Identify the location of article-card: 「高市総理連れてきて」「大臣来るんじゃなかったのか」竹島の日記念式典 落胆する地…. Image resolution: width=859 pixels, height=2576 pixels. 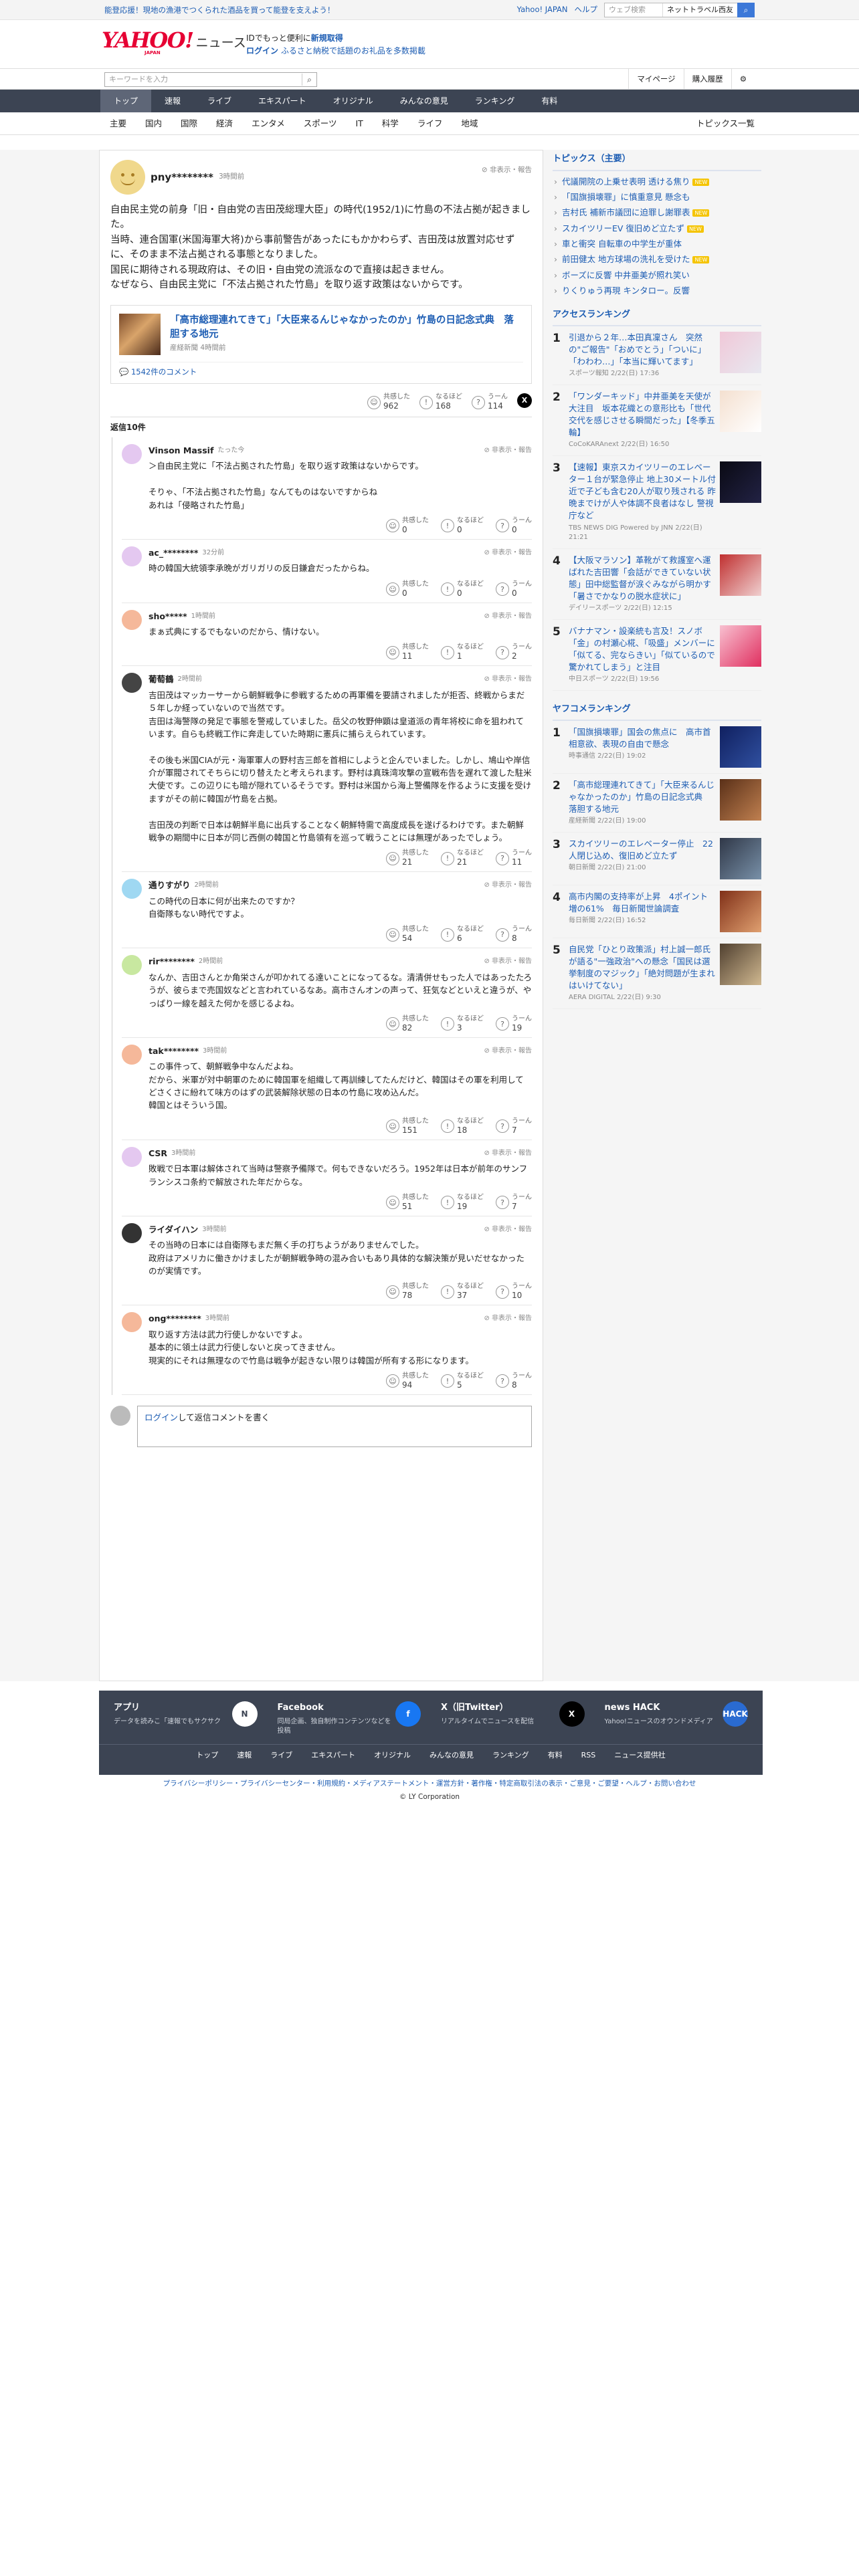
(321, 344).